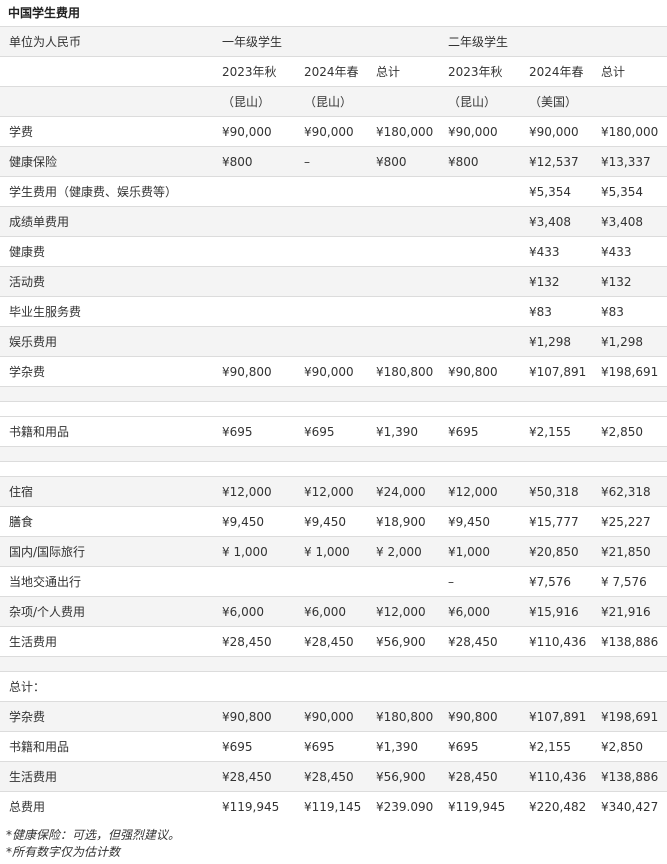 The height and width of the screenshot is (864, 667). I want to click on group-first-year: 一年级学生, so click(326, 41).